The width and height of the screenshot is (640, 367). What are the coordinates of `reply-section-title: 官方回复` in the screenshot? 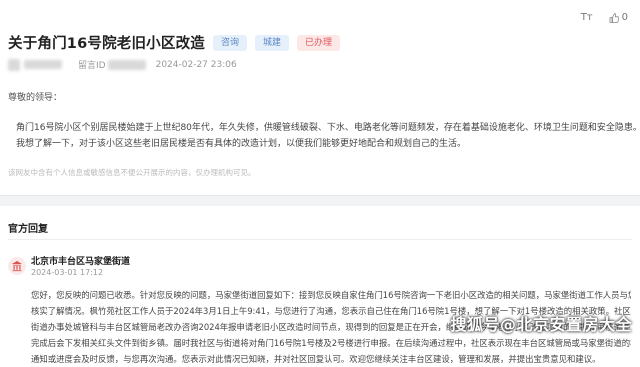 It's located at (28, 229).